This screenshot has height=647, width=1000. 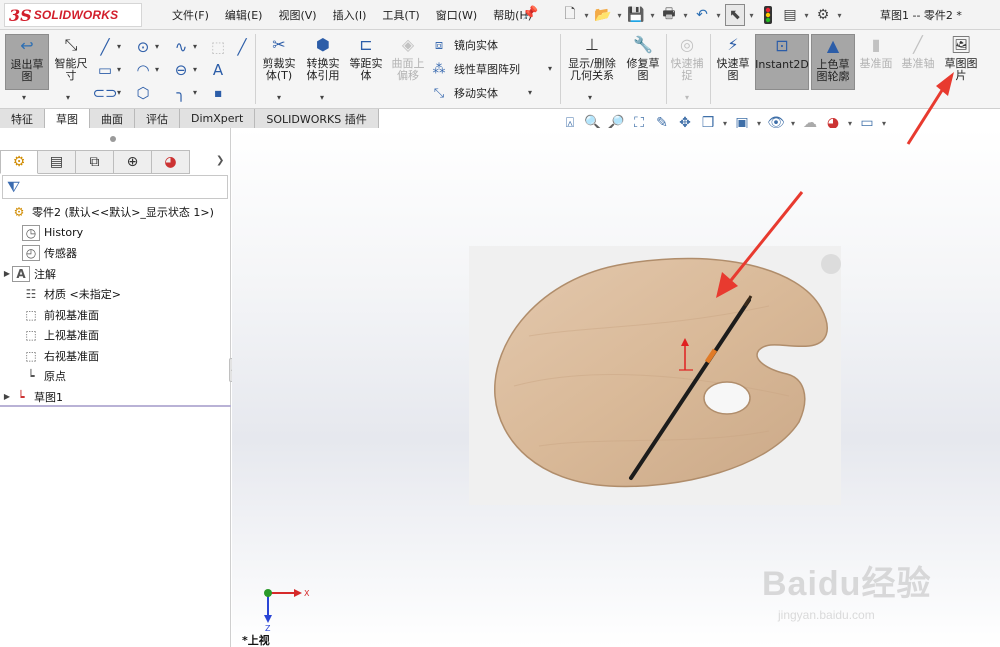 I want to click on rollback-bar, so click(x=115, y=406).